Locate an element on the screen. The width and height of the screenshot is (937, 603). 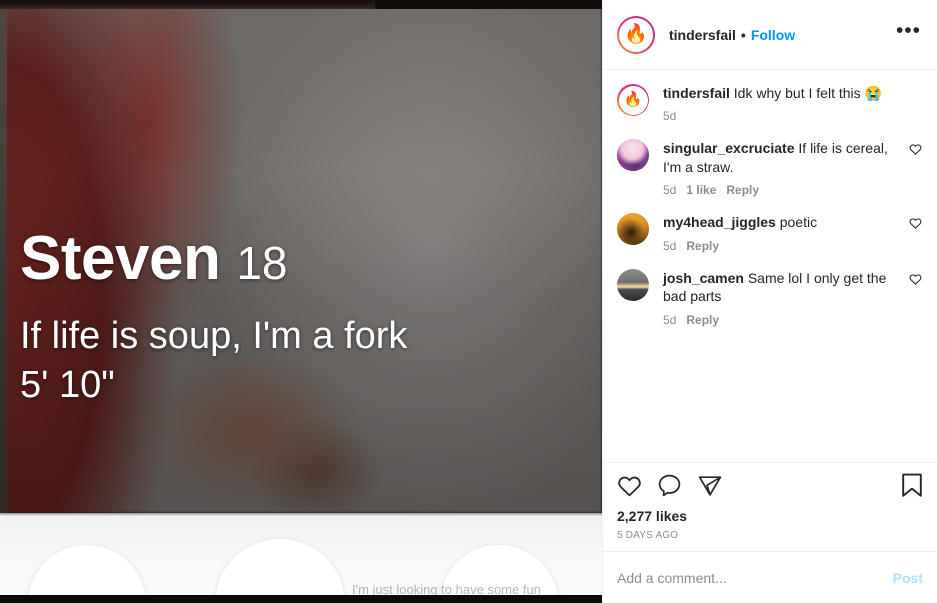
author-avatar-ring: 🔥 is located at coordinates (636, 34).